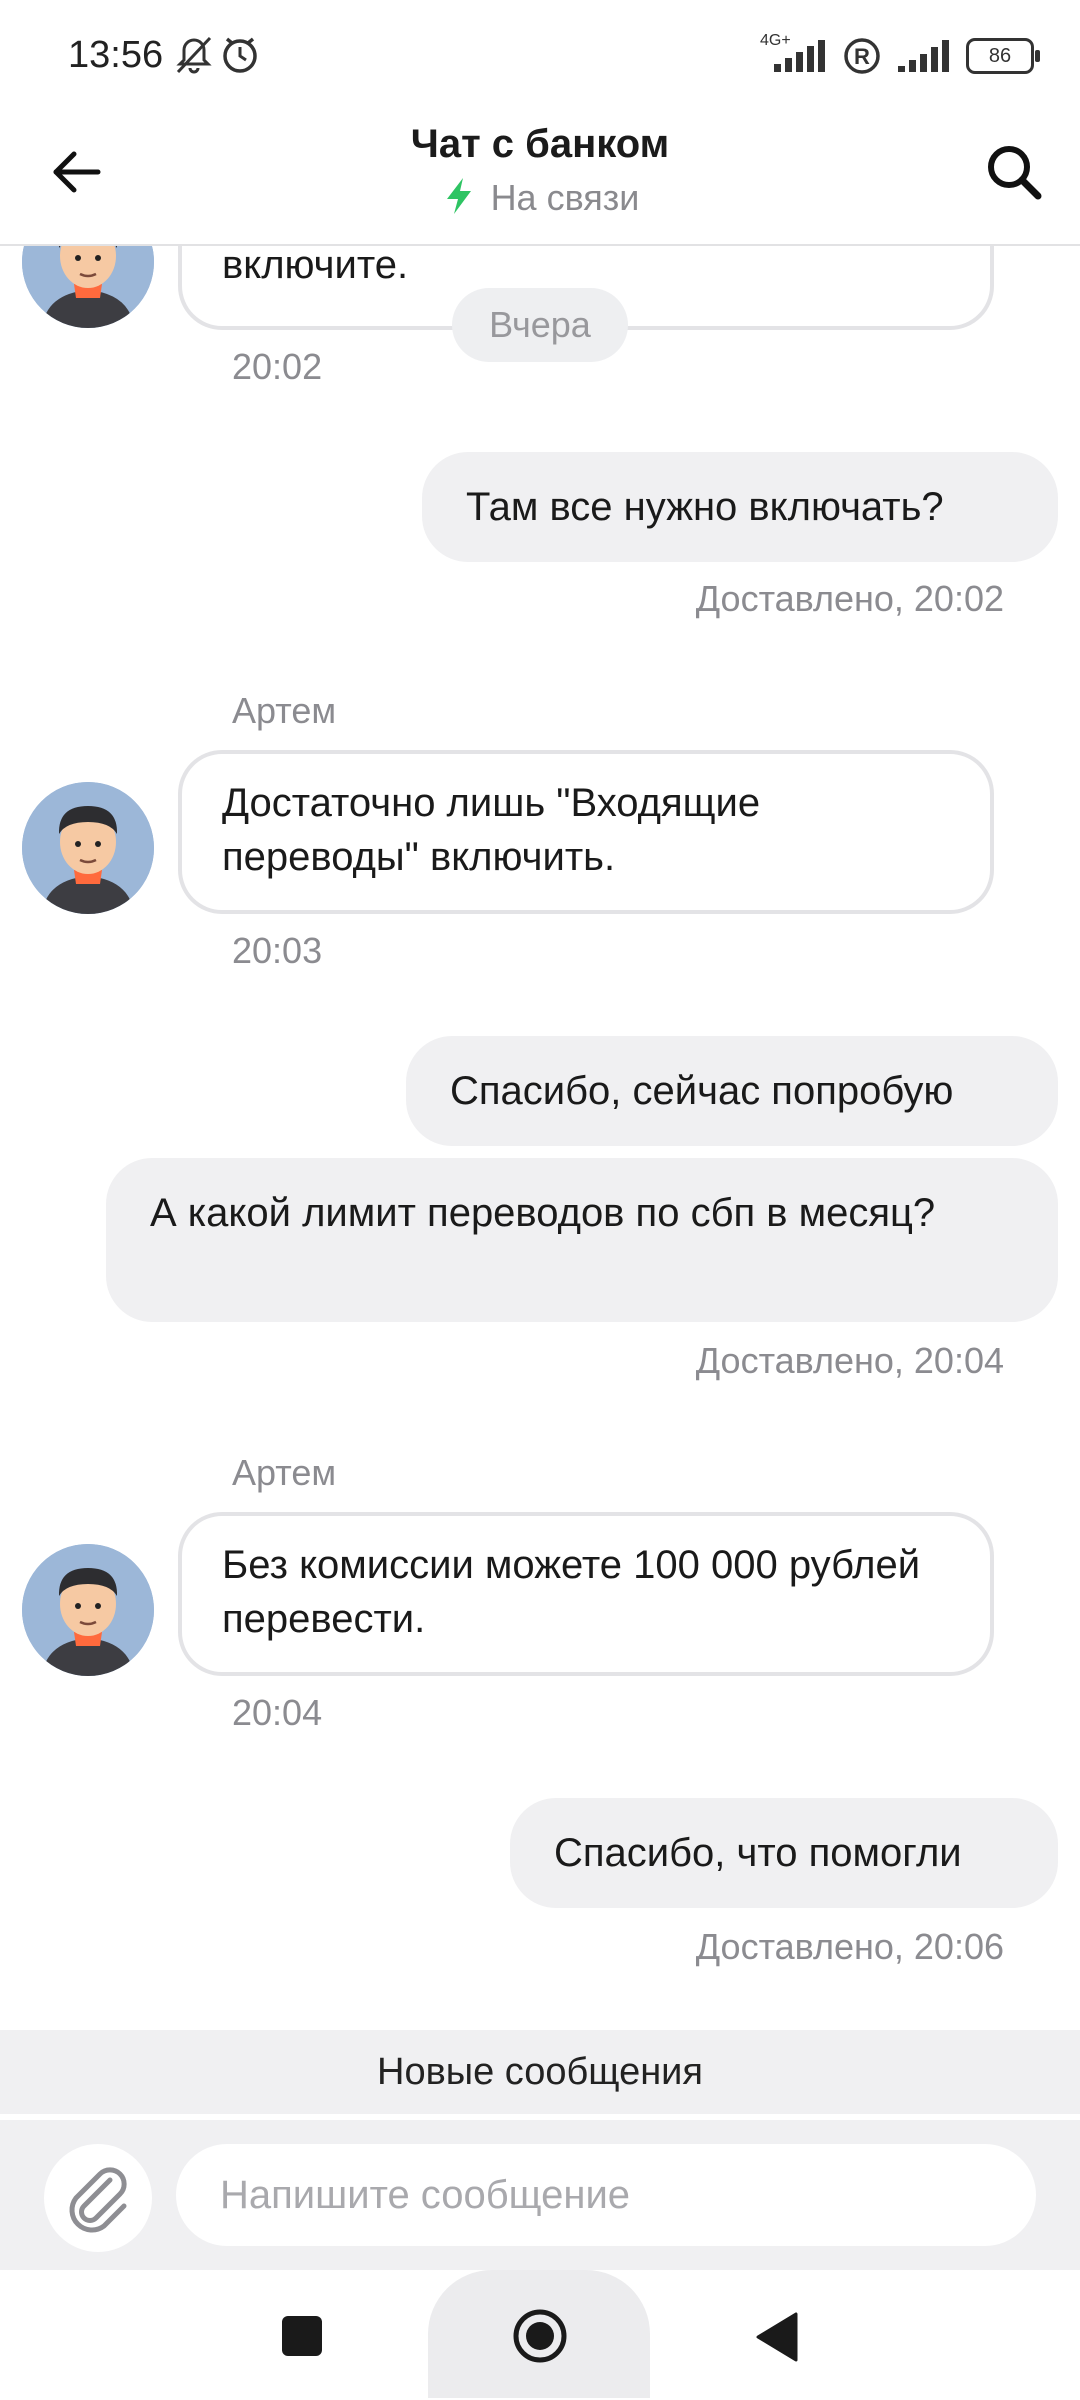  Describe the element at coordinates (540, 55) in the screenshot. I see `status-bar: 13:56 4G+ R 86` at that location.